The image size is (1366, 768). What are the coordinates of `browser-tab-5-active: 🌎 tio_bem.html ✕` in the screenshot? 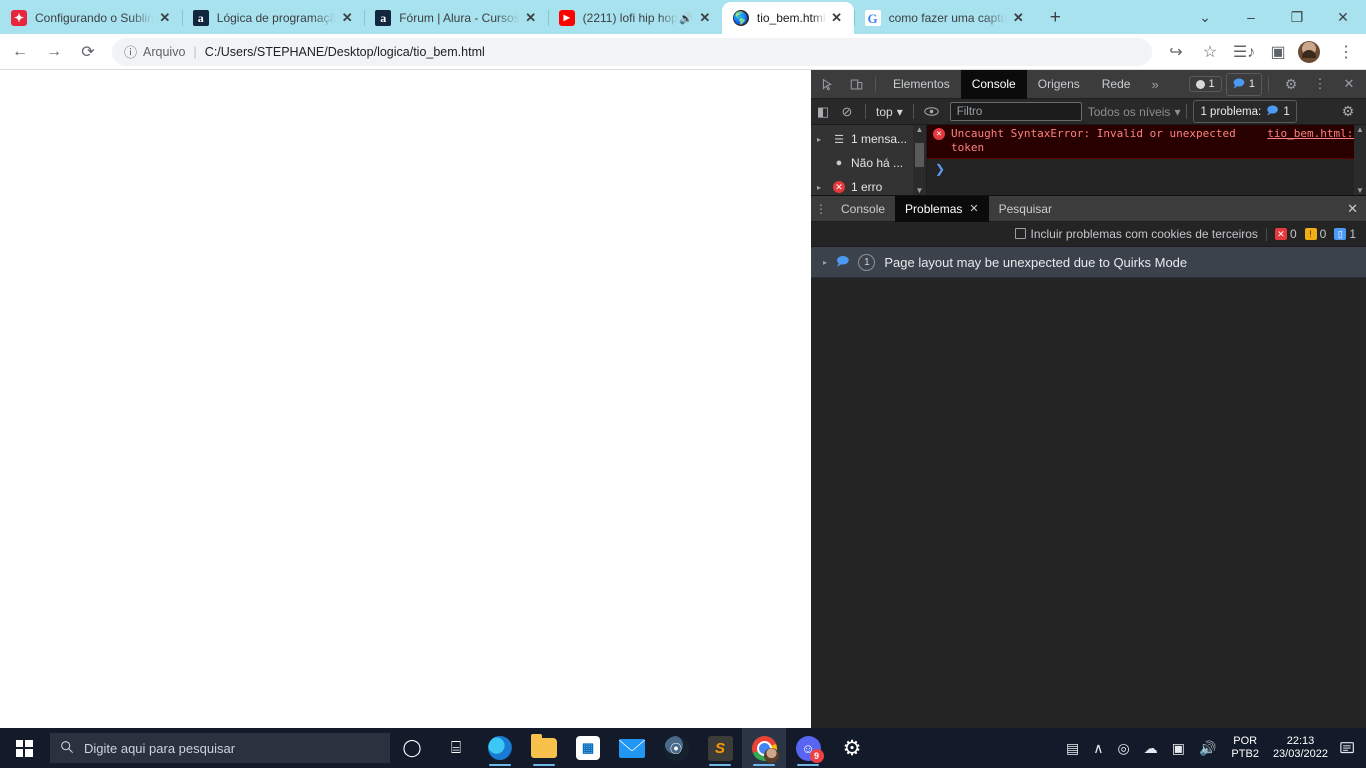 It's located at (787, 18).